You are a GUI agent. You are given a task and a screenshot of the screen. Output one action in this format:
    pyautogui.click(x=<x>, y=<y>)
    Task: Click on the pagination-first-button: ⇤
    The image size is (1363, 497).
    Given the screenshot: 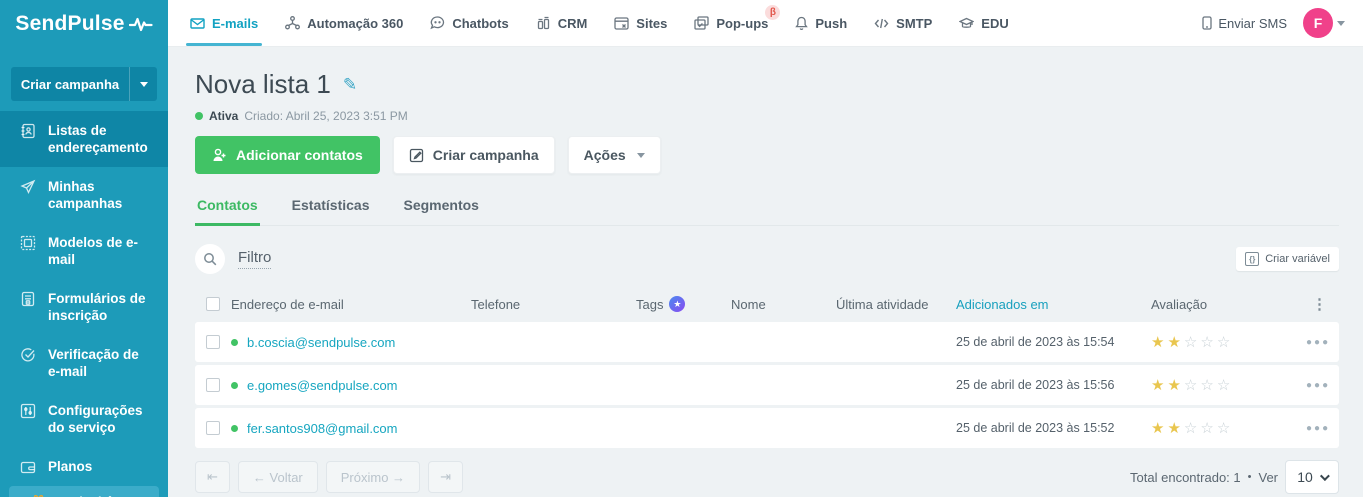 What is the action you would take?
    pyautogui.click(x=212, y=477)
    